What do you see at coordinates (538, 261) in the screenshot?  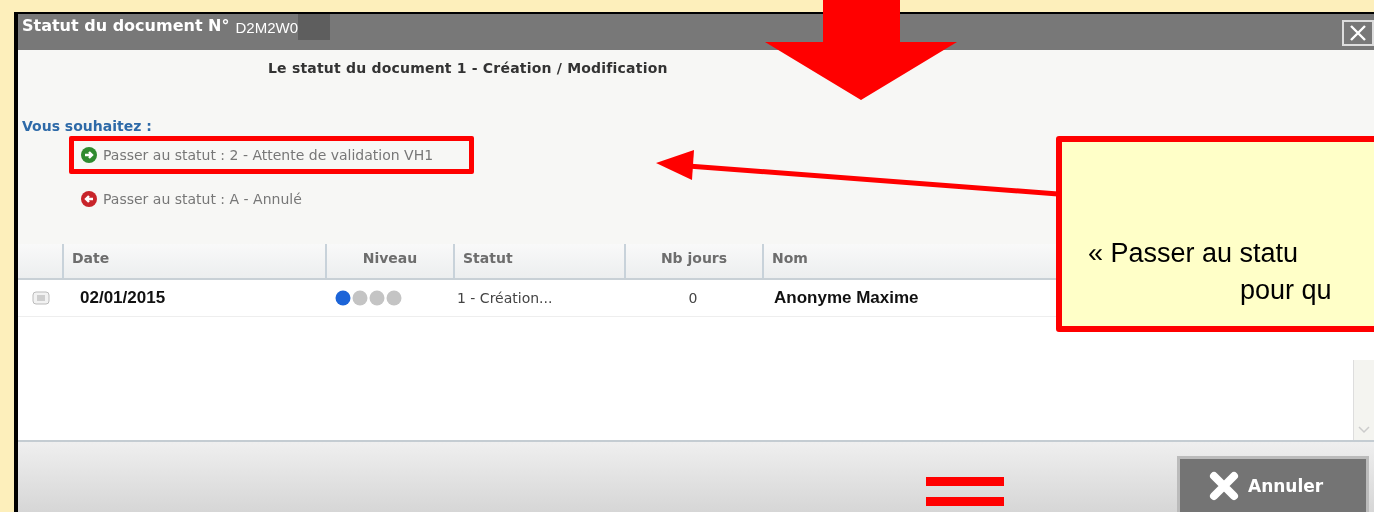 I see `column-header: Statut` at bounding box center [538, 261].